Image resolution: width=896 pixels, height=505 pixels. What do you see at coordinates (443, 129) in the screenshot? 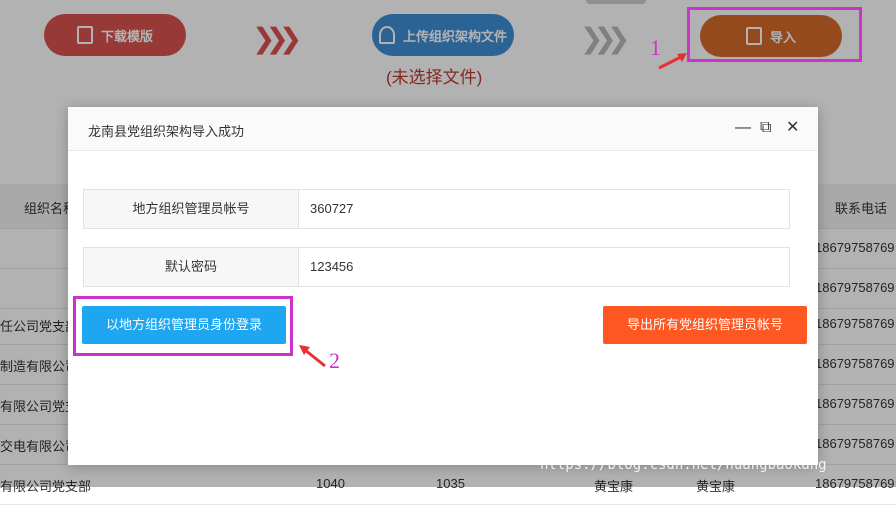
I see `dialog-header: 龙南县党组织架构导入成功 — ⧉ ✕` at bounding box center [443, 129].